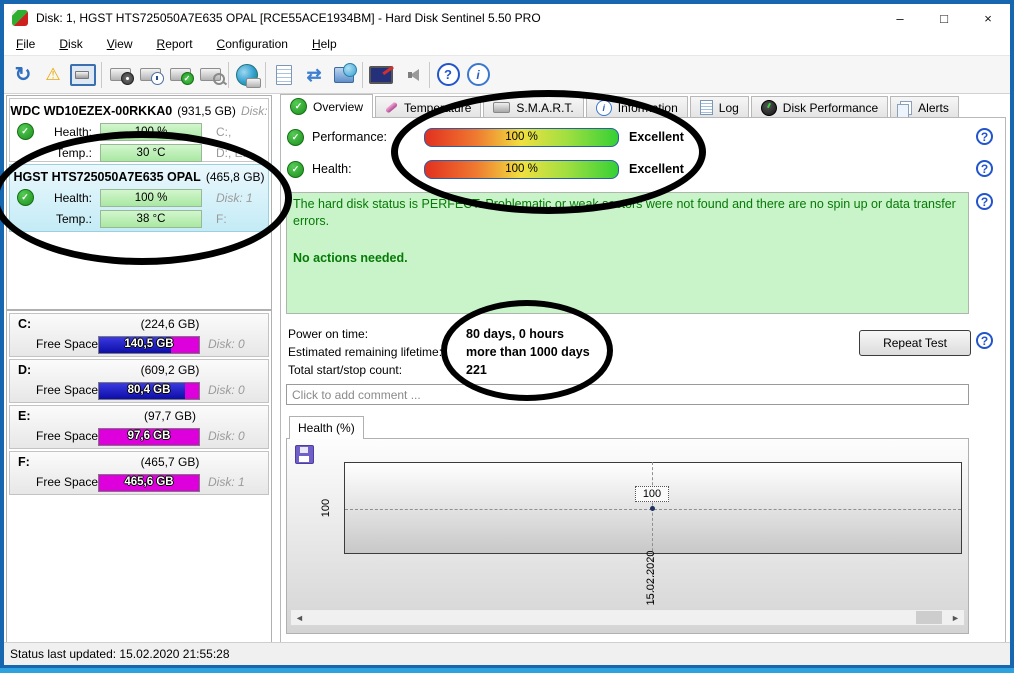 The width and height of the screenshot is (1014, 673). What do you see at coordinates (149, 483) in the screenshot?
I see `free-space-bar: 465,6 GB` at bounding box center [149, 483].